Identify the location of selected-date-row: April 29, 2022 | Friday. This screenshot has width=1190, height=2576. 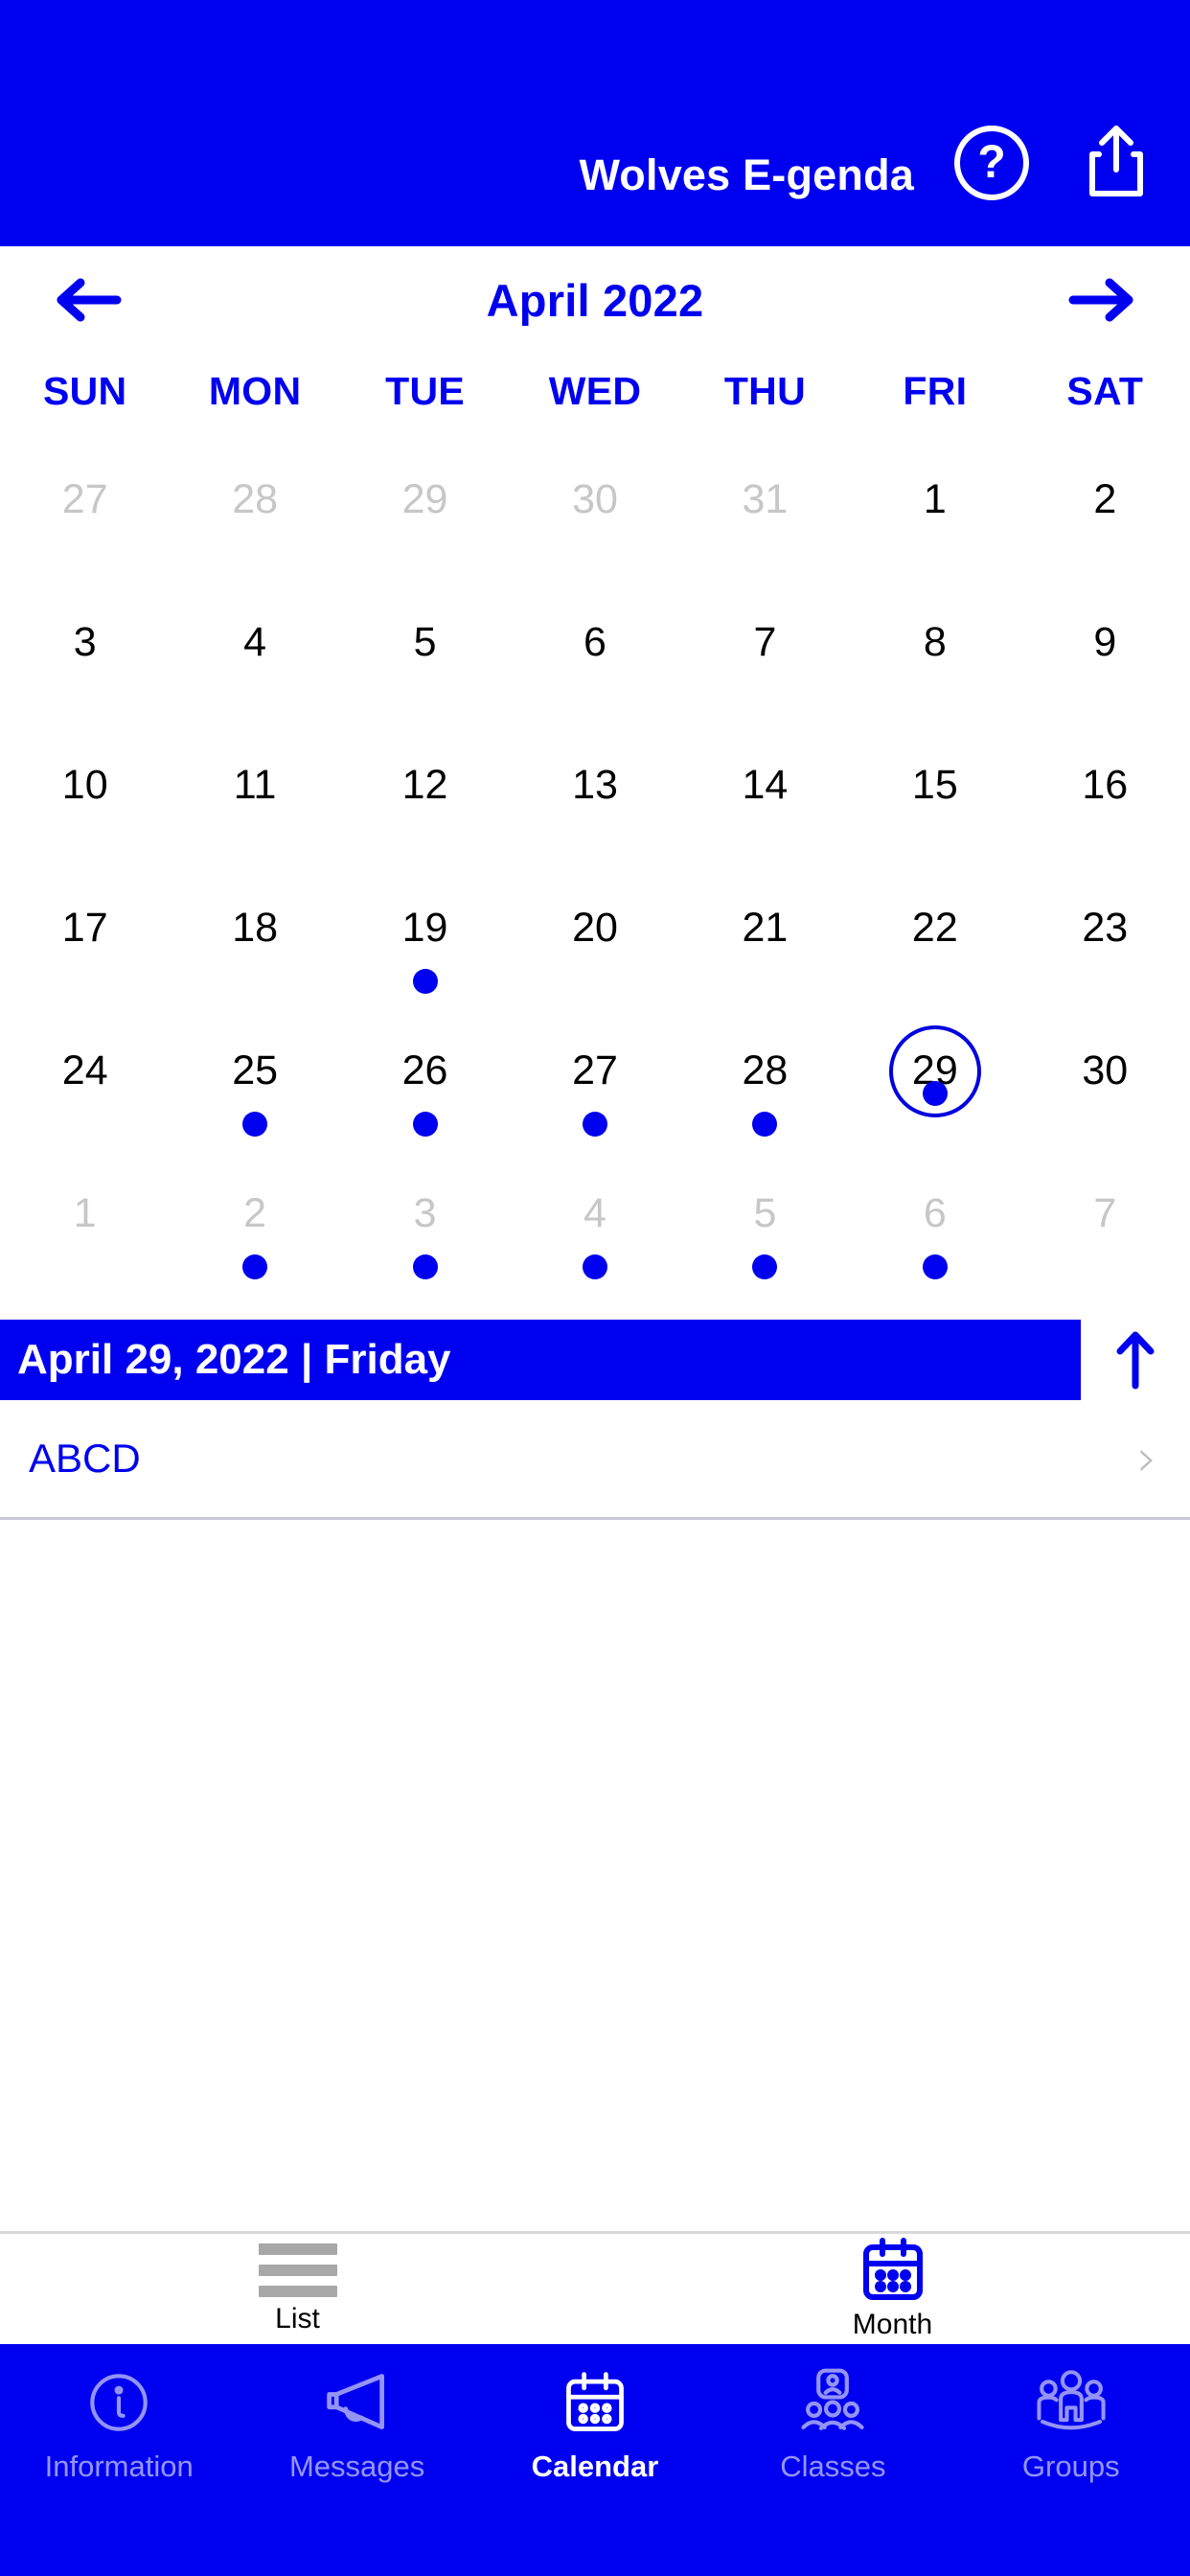
(595, 1360).